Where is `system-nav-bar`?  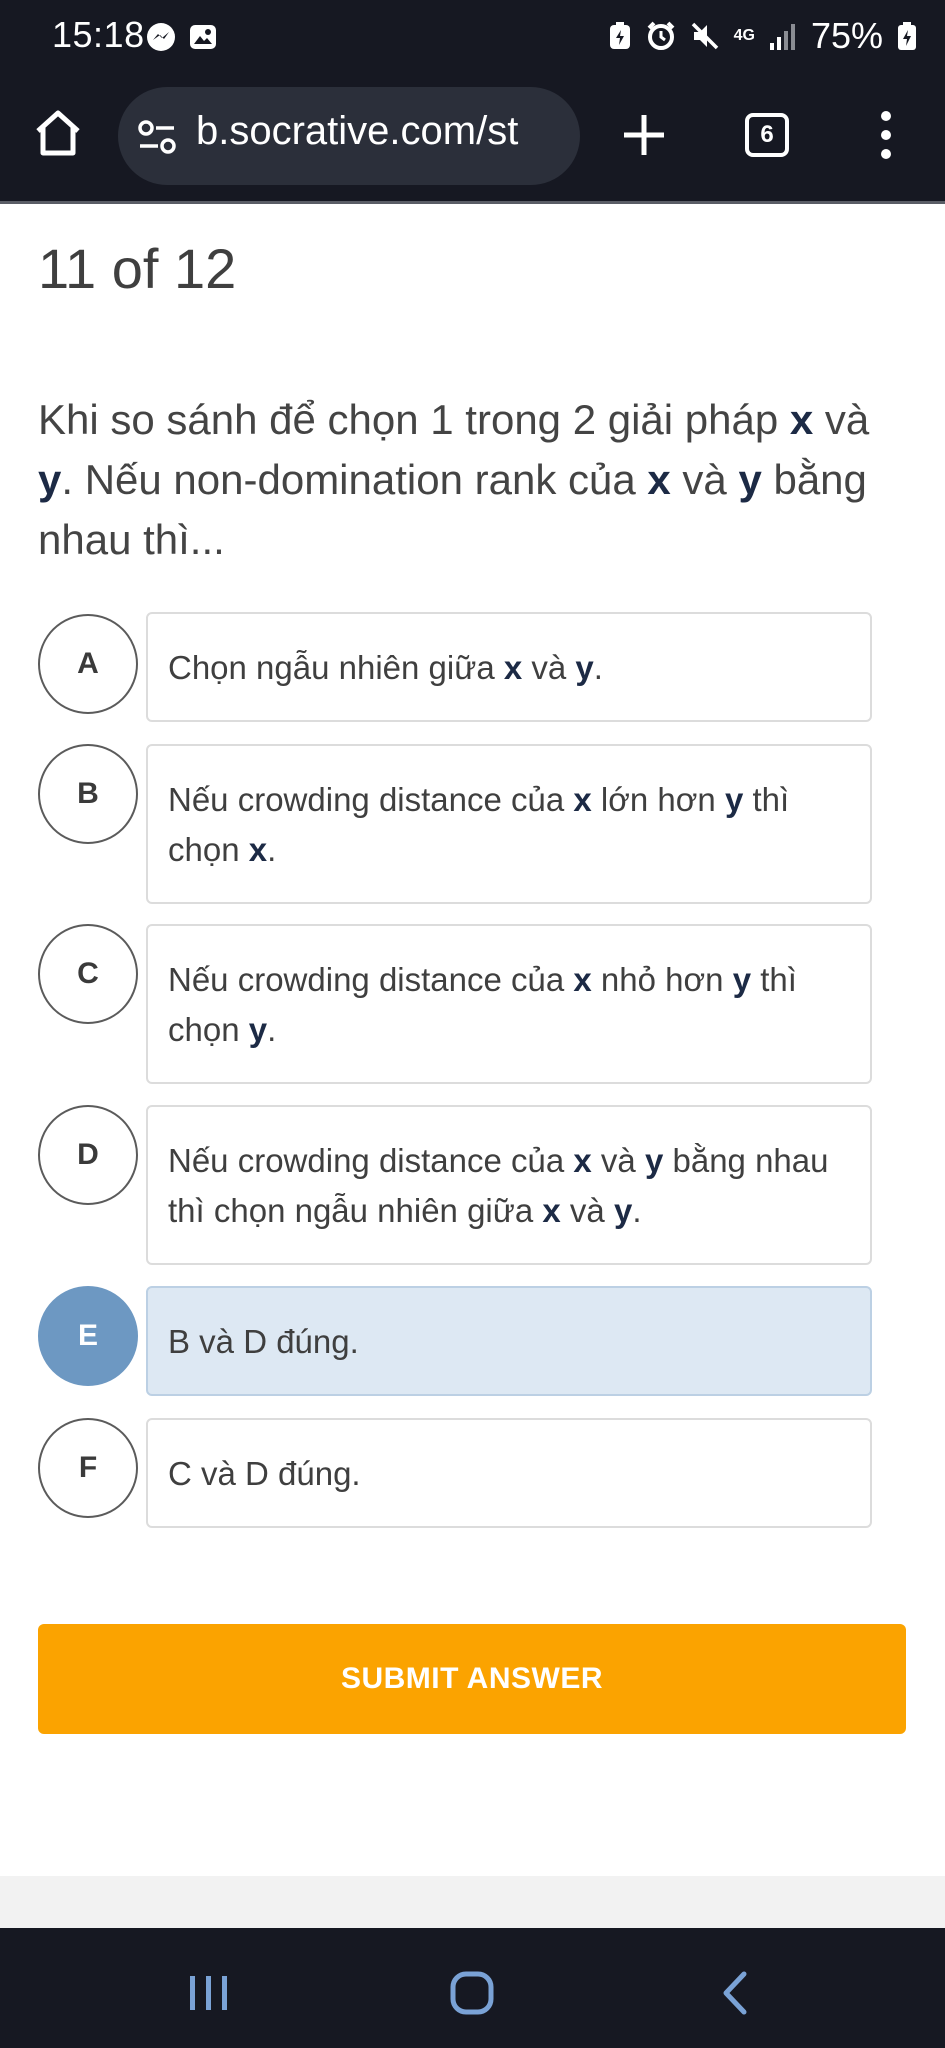 system-nav-bar is located at coordinates (472, 1988).